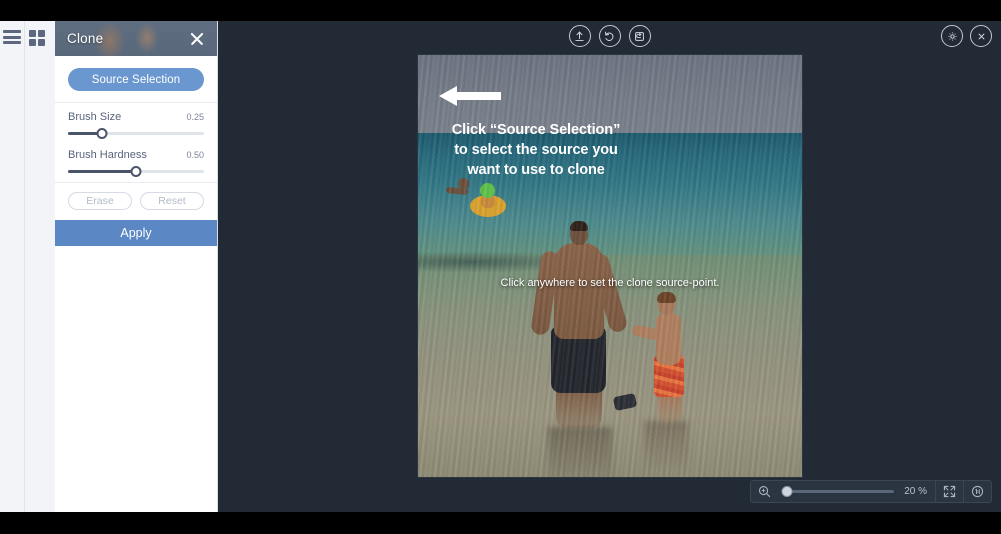 The image size is (1001, 534). I want to click on actual-size-icon, so click(977, 491).